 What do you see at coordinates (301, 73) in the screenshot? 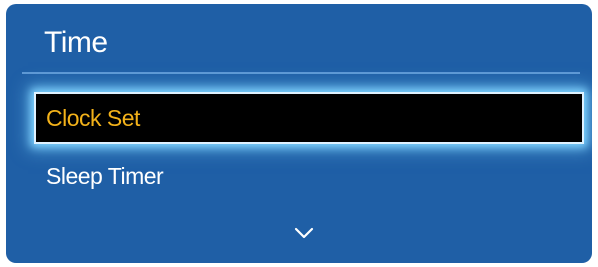
I see `title-divider` at bounding box center [301, 73].